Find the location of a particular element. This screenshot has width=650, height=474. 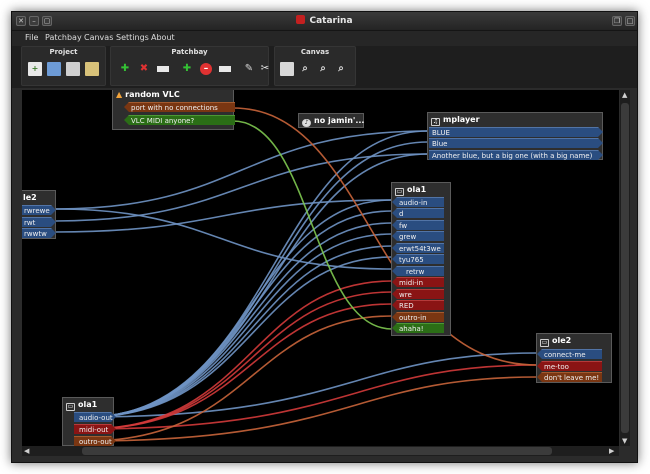

port-rwrewe: rwrewe is located at coordinates (39, 210).